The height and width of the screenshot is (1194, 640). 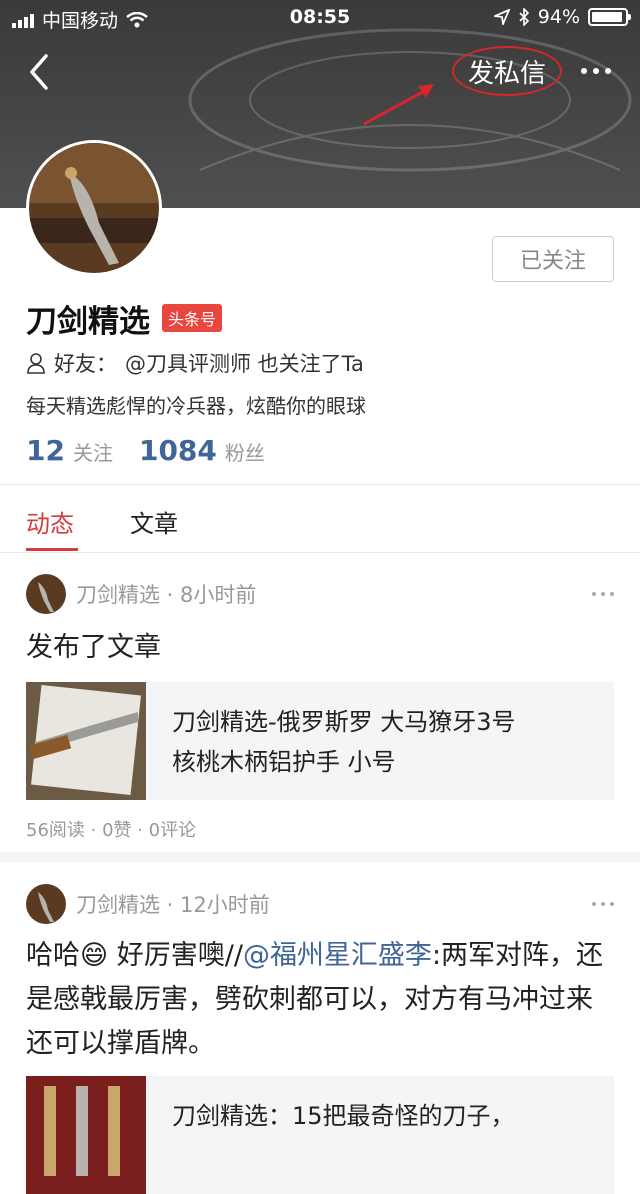 I want to click on divider, so click(x=320, y=552).